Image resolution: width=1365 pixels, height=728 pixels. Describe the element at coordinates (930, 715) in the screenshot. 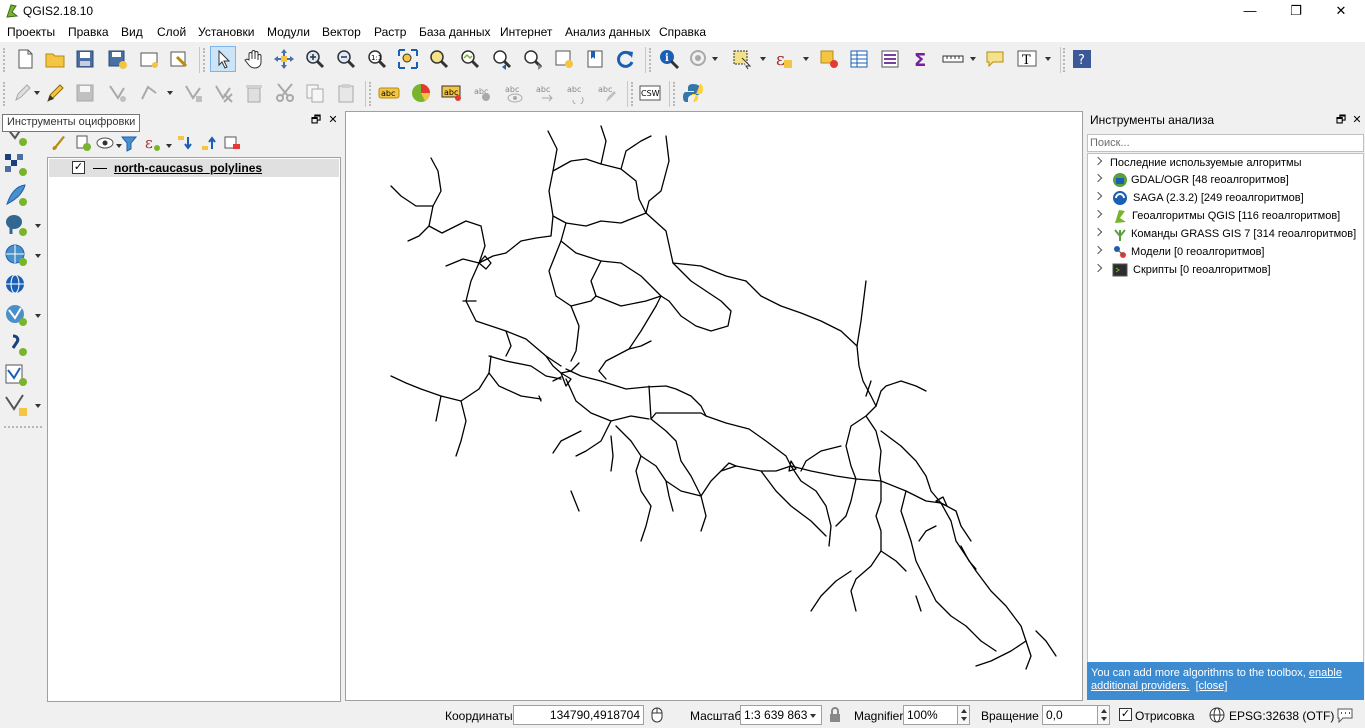

I see `magnifier-field: 100%` at that location.